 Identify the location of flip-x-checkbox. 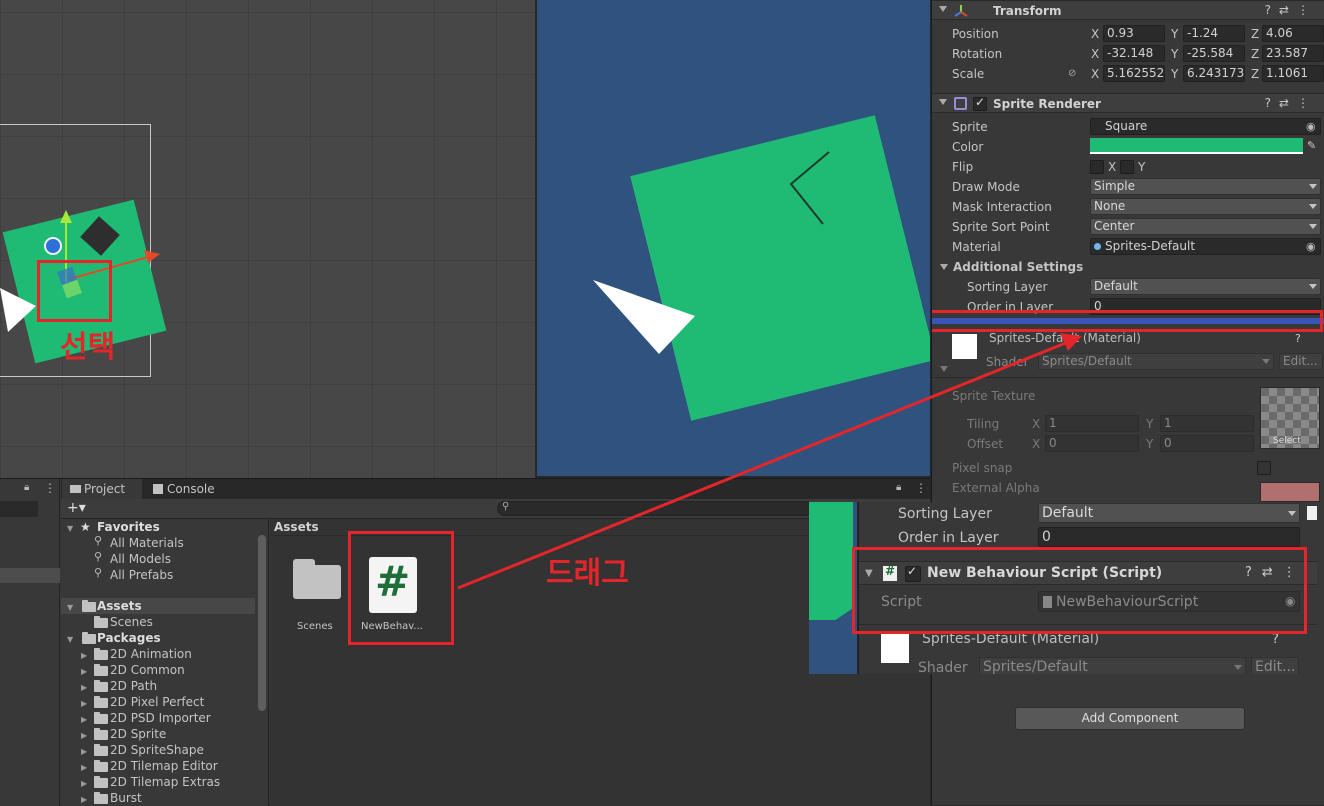
(1097, 167).